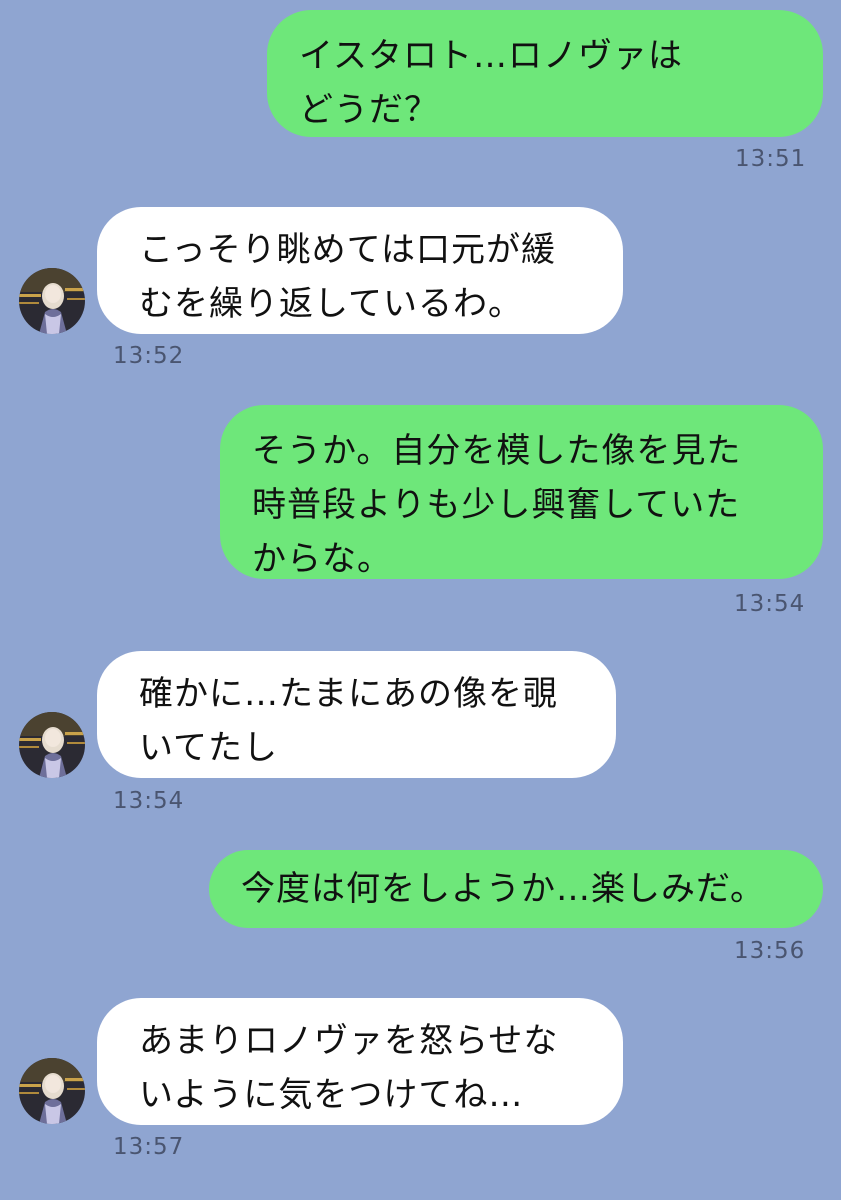 This screenshot has height=1200, width=841. I want to click on message-bubble-sent: 今度は何をしようか…楽しみだ。, so click(516, 889).